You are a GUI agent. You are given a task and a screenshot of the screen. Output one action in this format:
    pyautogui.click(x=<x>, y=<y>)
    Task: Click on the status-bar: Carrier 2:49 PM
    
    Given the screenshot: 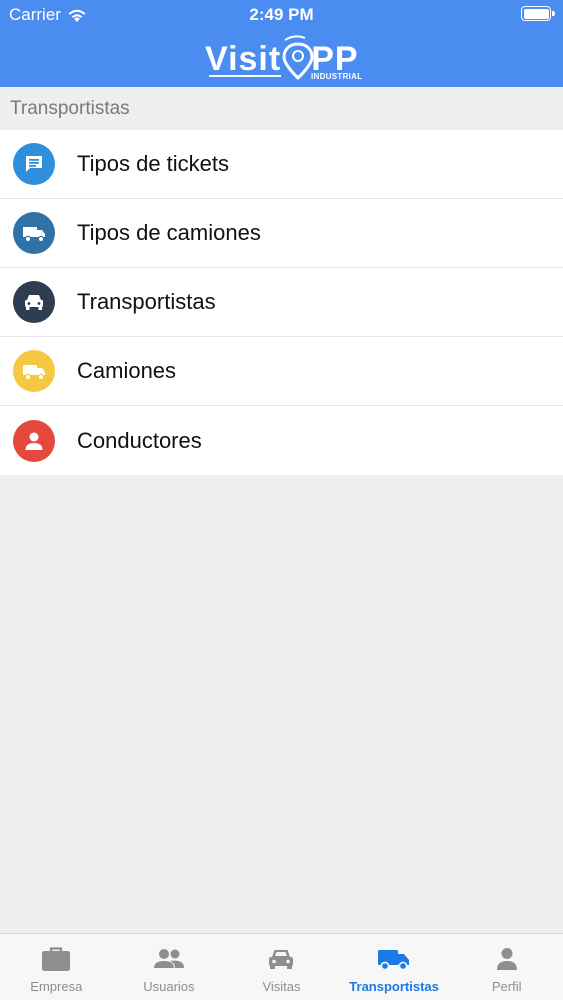 What is the action you would take?
    pyautogui.click(x=281, y=15)
    